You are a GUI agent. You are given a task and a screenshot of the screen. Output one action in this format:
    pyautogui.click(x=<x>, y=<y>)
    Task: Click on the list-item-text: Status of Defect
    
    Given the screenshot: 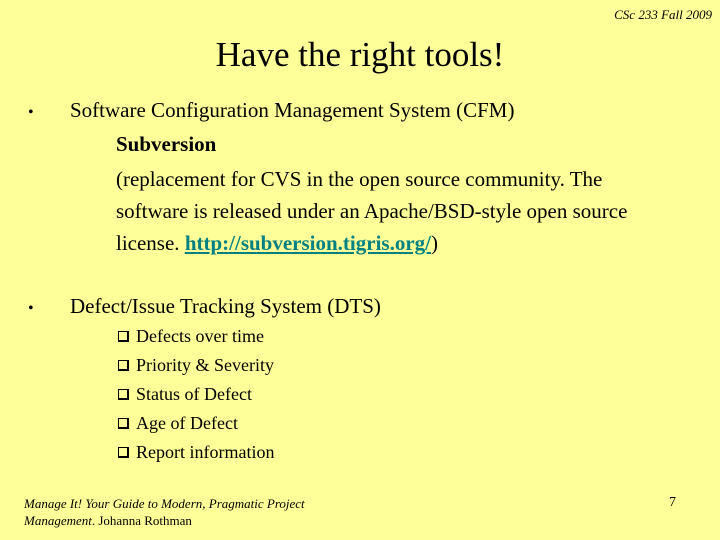 What is the action you would take?
    pyautogui.click(x=194, y=394)
    